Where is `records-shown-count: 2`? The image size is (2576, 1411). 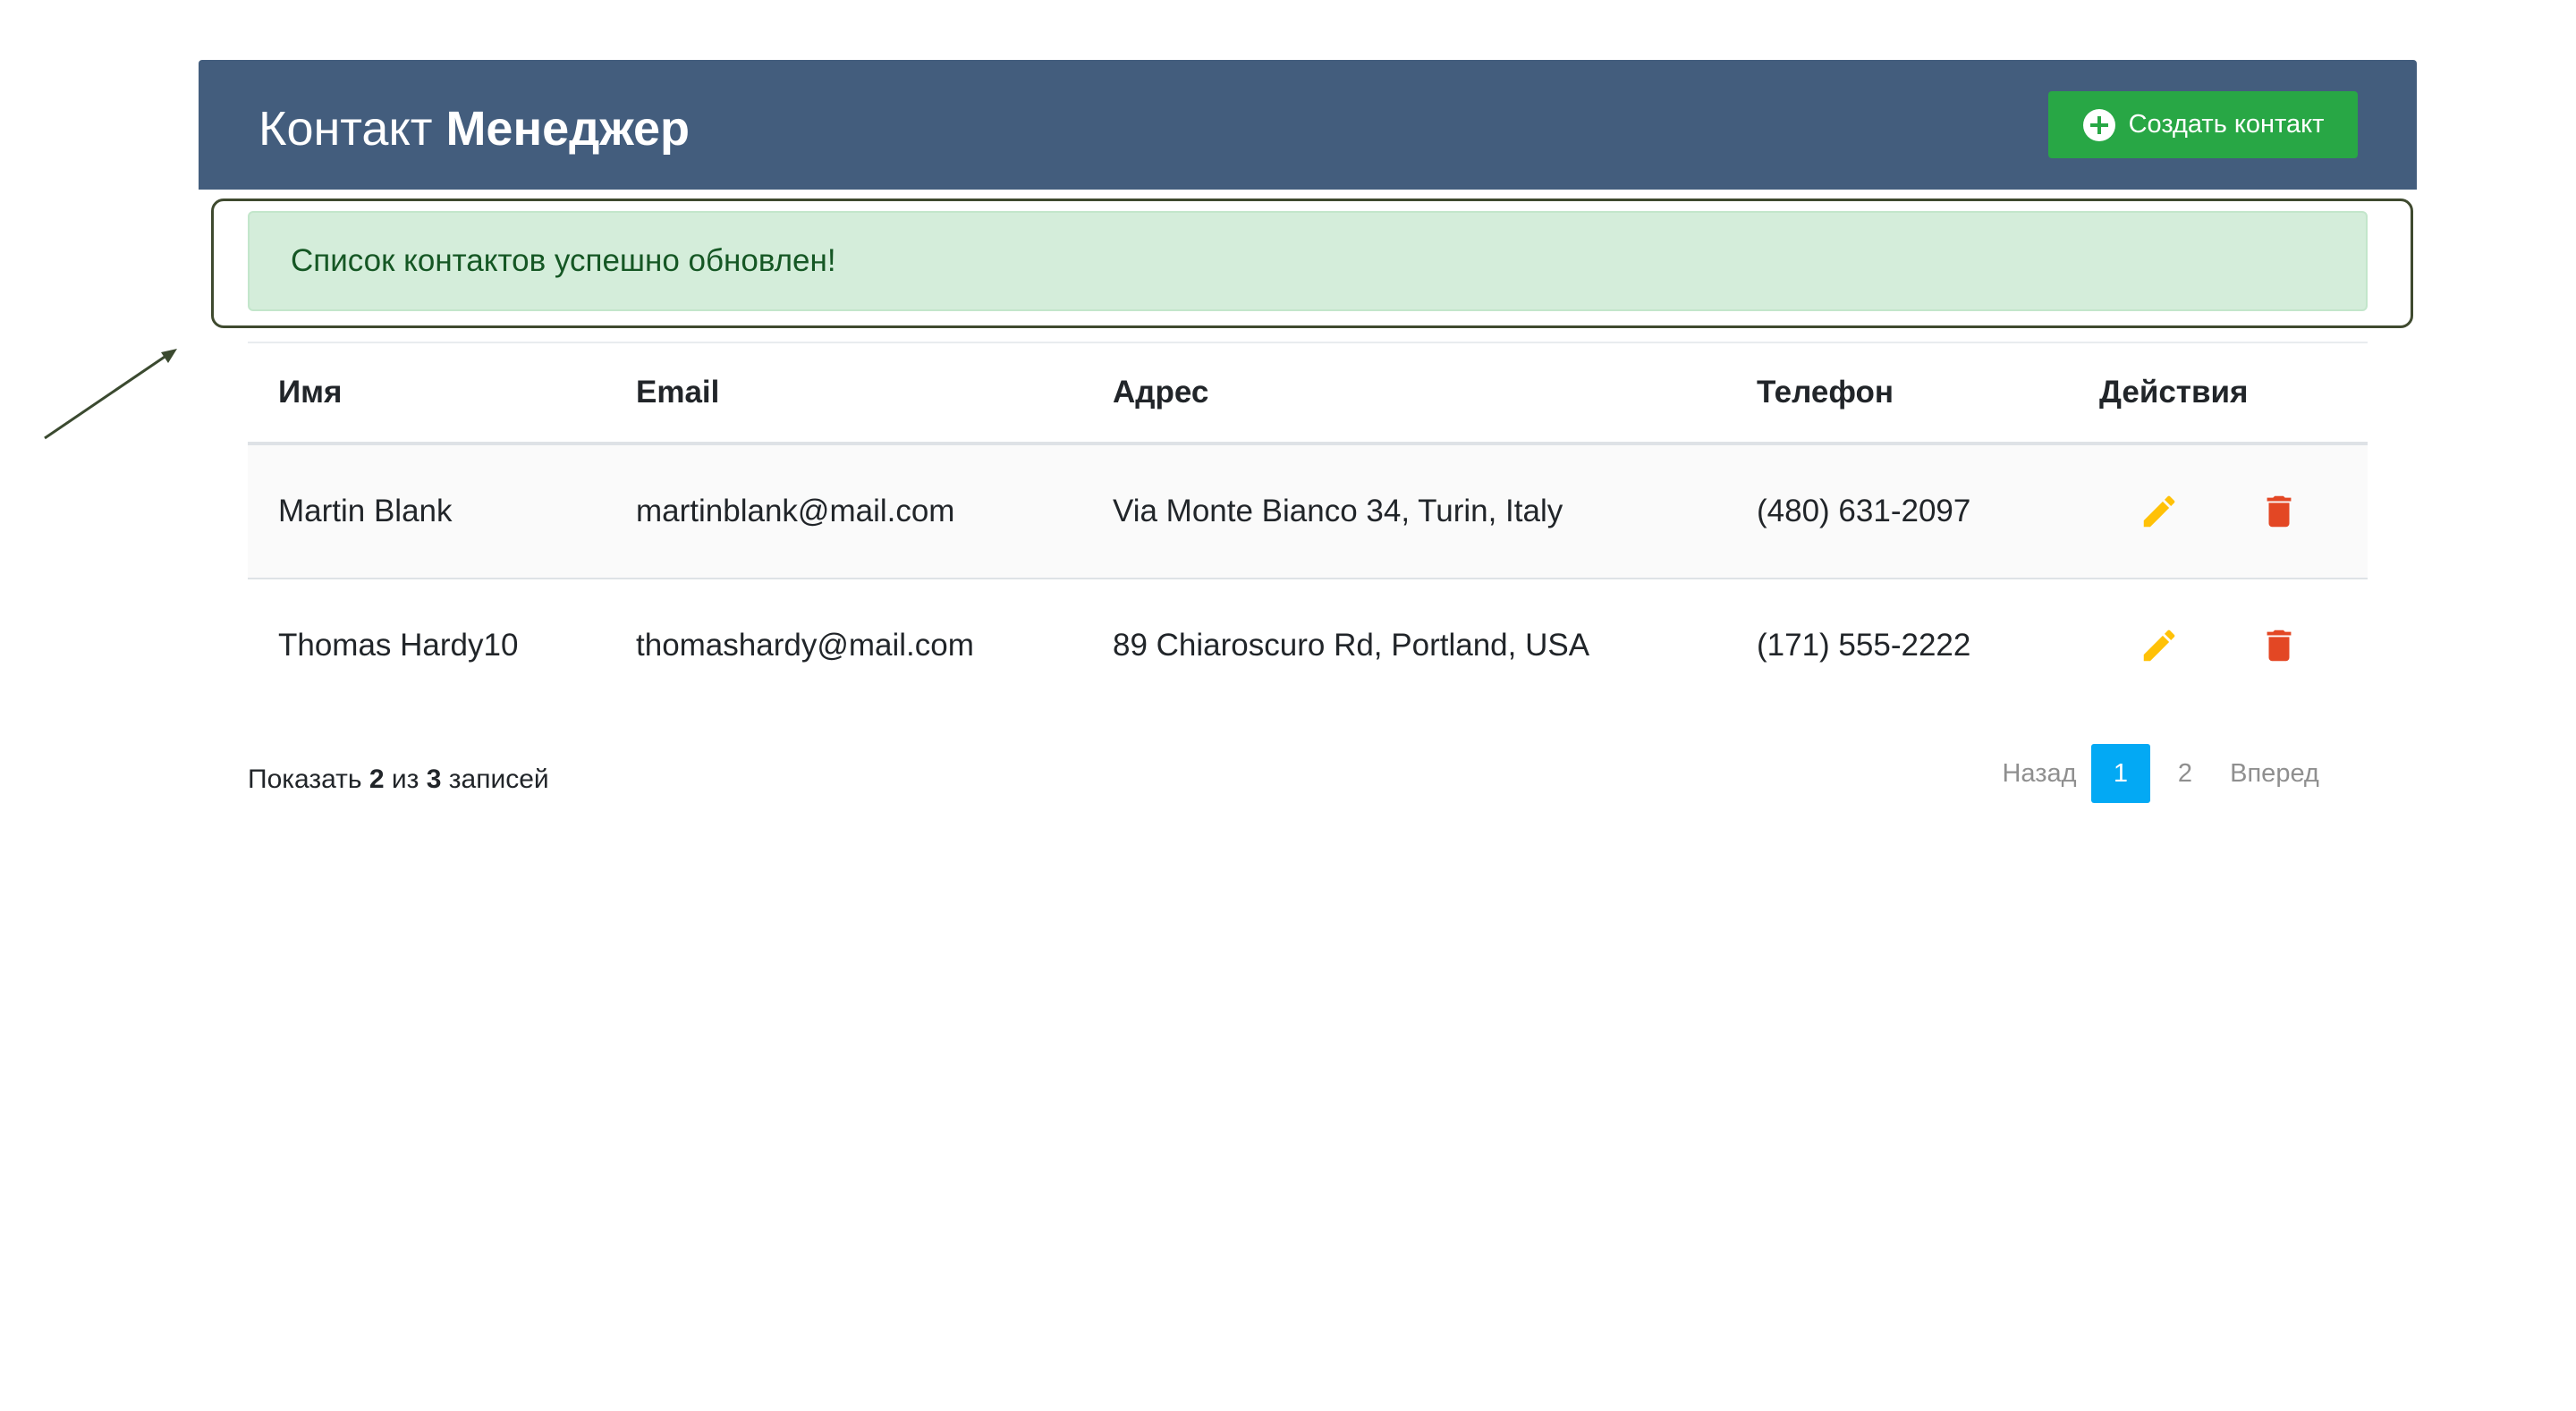
records-shown-count: 2 is located at coordinates (377, 780).